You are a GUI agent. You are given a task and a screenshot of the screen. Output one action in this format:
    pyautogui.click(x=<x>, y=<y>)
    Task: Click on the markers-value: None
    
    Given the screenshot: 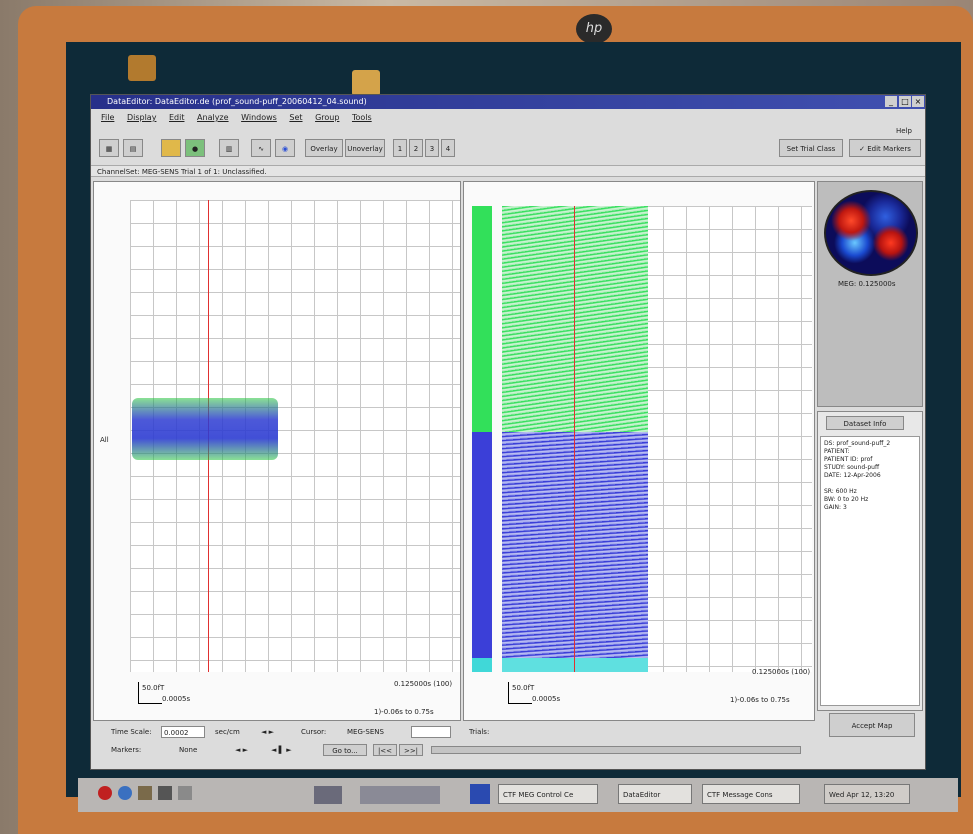 What is the action you would take?
    pyautogui.click(x=188, y=750)
    